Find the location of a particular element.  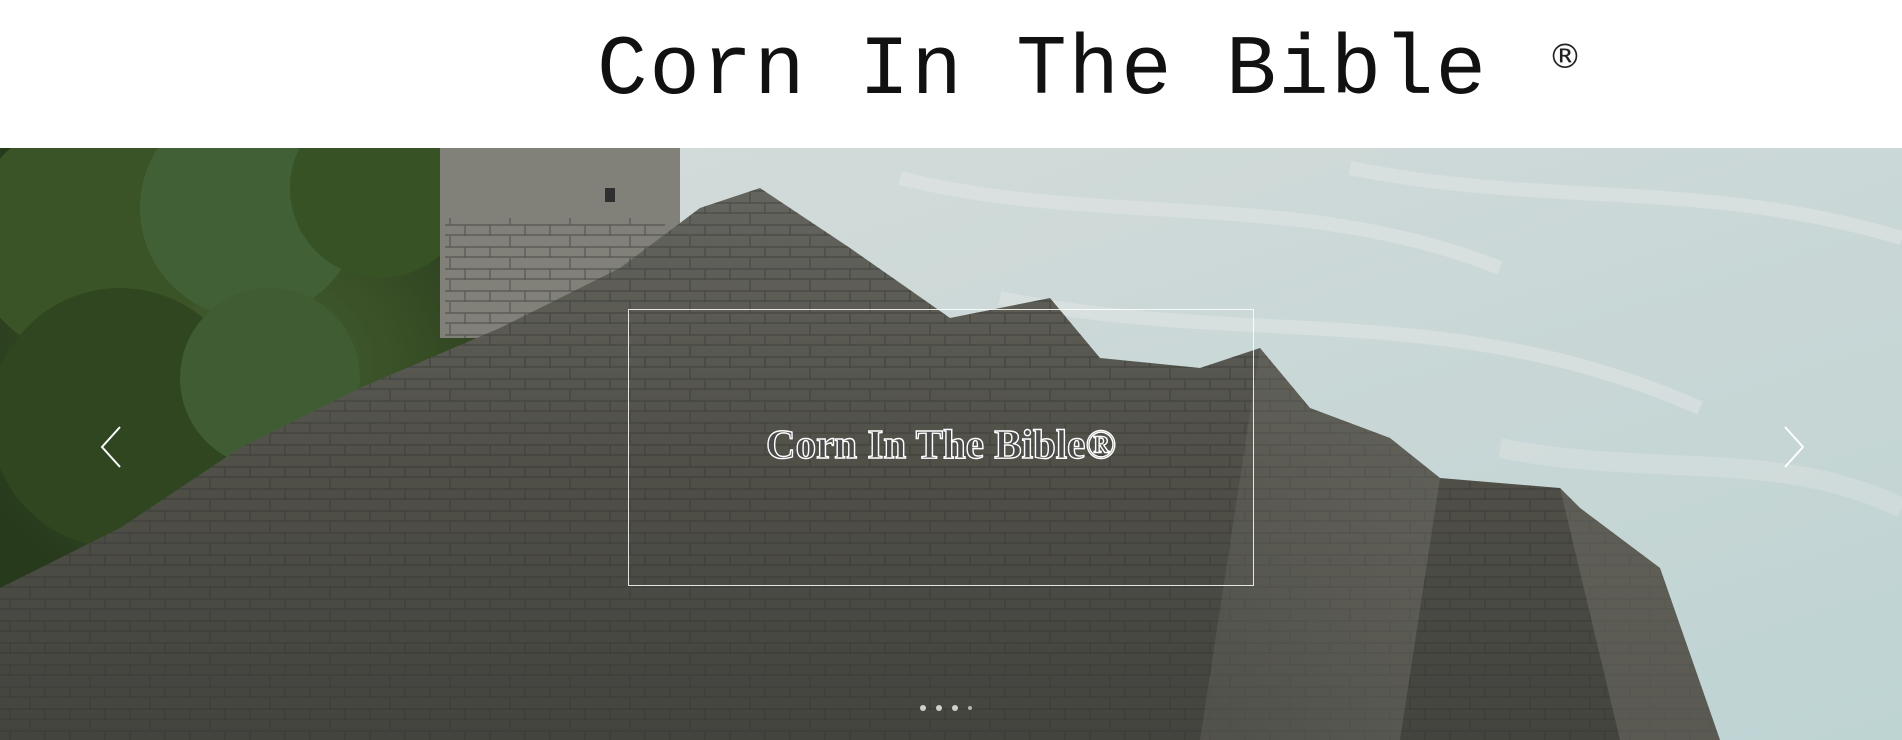

chevron-right-icon is located at coordinates (1794, 447).